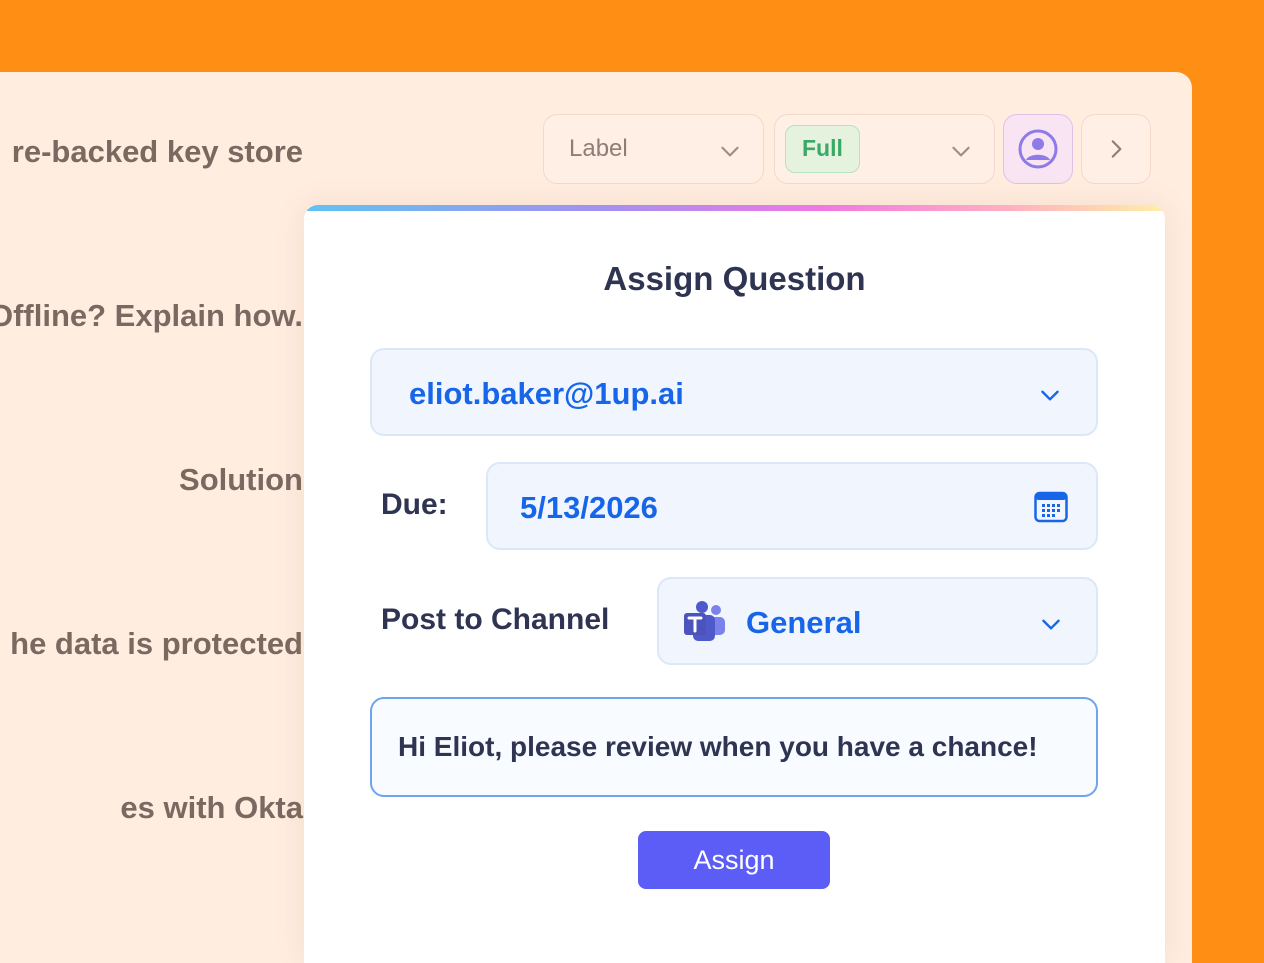  Describe the element at coordinates (734, 392) in the screenshot. I see `assignee-select: eliot.baker@1up.ai` at that location.